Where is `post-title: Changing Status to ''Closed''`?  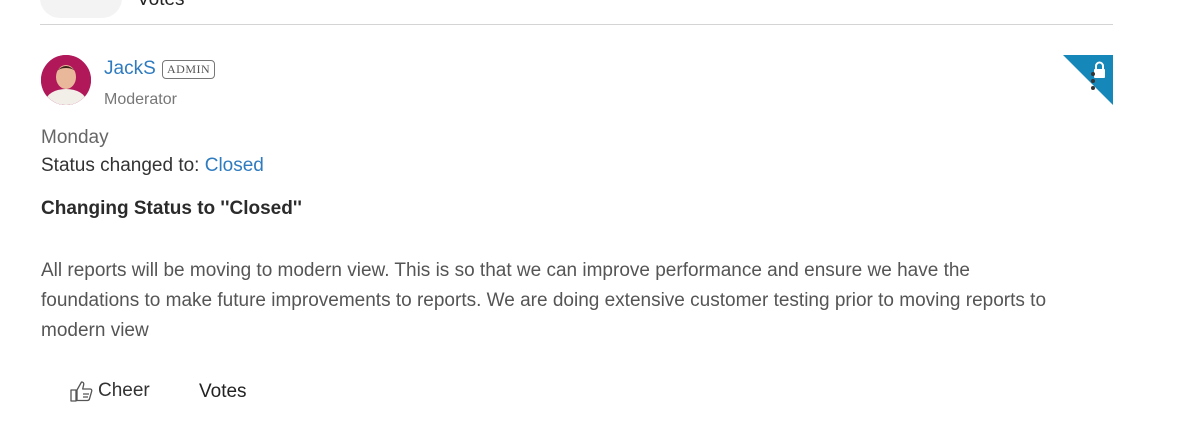
post-title: Changing Status to ''Closed'' is located at coordinates (171, 208).